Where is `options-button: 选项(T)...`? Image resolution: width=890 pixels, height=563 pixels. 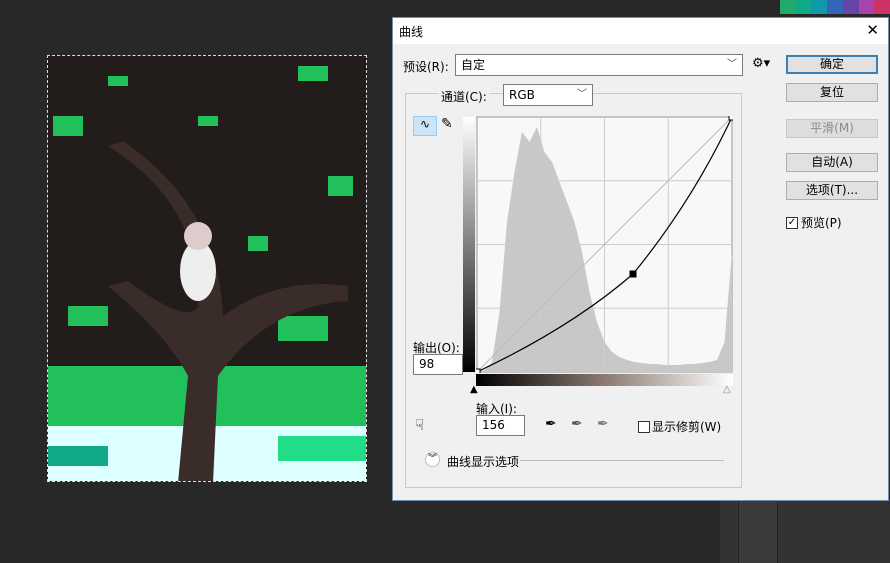 options-button: 选项(T)... is located at coordinates (832, 190).